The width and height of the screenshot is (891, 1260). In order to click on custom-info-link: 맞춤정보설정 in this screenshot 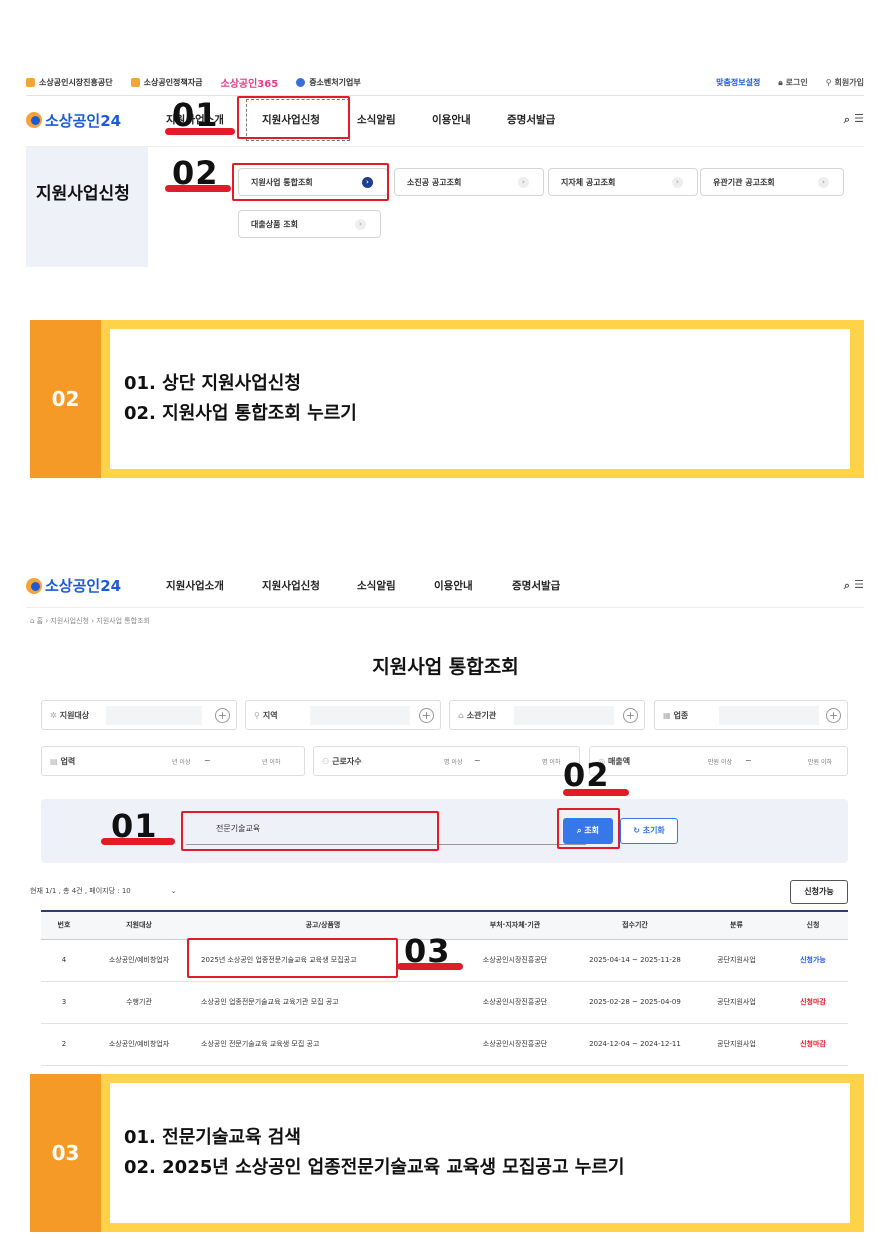, I will do `click(738, 82)`.